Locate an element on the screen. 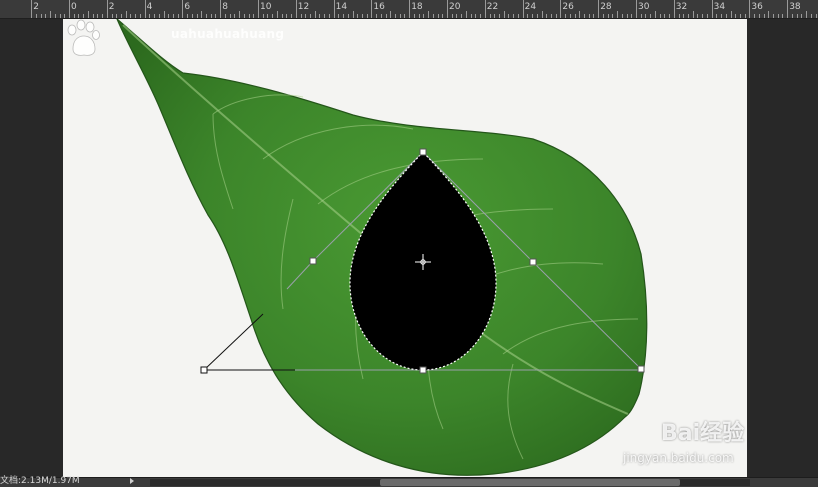  ruler-label: 16 is located at coordinates (379, 7).